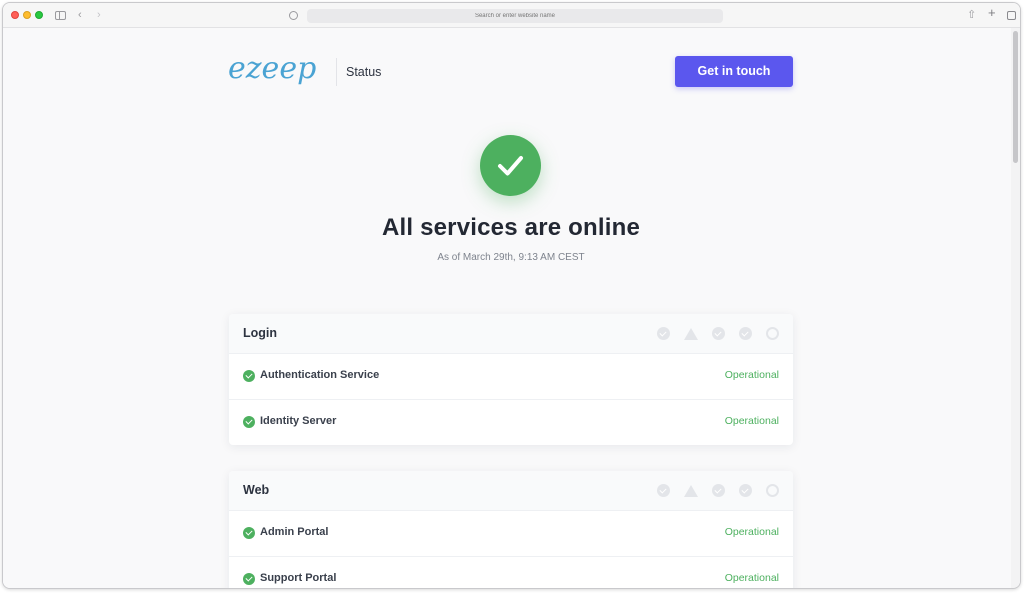 The height and width of the screenshot is (593, 1024). Describe the element at coordinates (260, 333) in the screenshot. I see `group-title: Login` at that location.